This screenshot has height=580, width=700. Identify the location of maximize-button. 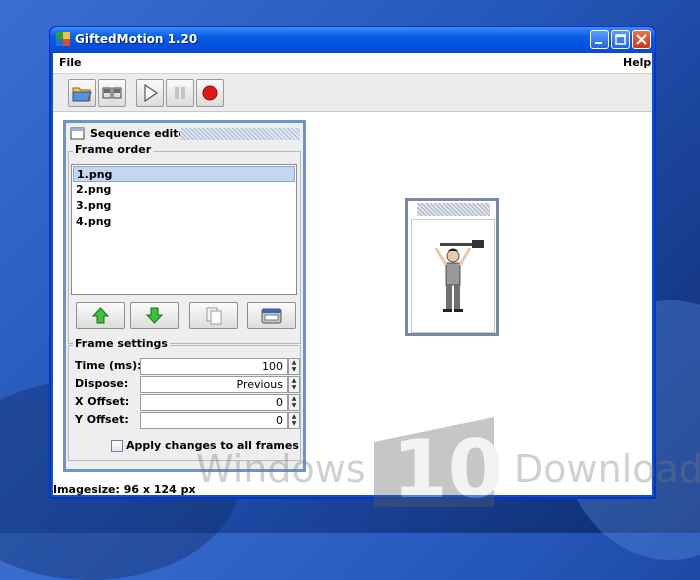
(620, 39).